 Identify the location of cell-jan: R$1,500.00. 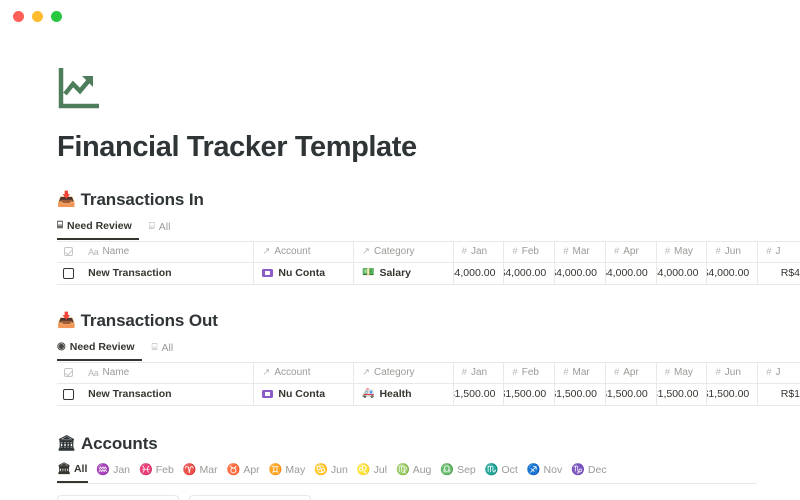
(479, 394).